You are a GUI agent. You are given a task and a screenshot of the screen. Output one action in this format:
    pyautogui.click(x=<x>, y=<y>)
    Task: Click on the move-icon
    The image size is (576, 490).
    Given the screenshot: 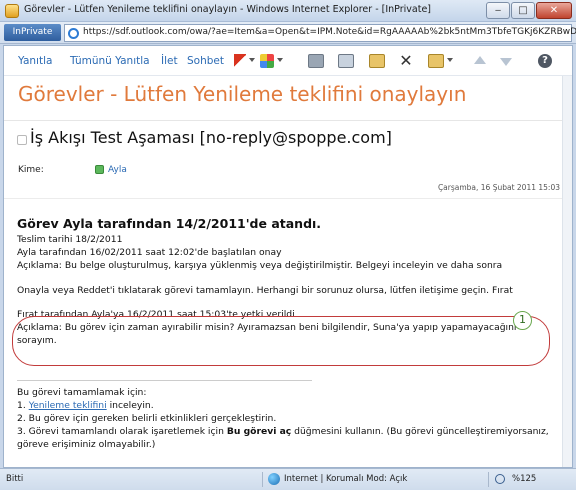 What is the action you would take?
    pyautogui.click(x=436, y=61)
    